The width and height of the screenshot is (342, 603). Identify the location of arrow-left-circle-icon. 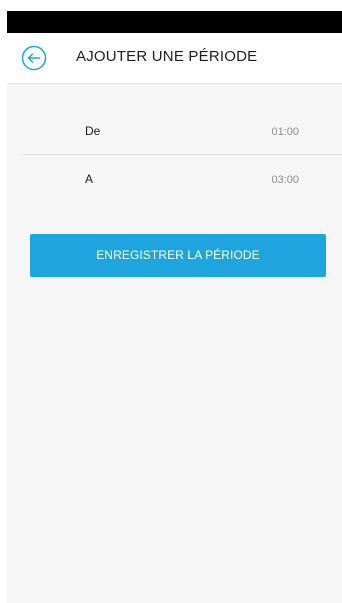
(34, 58).